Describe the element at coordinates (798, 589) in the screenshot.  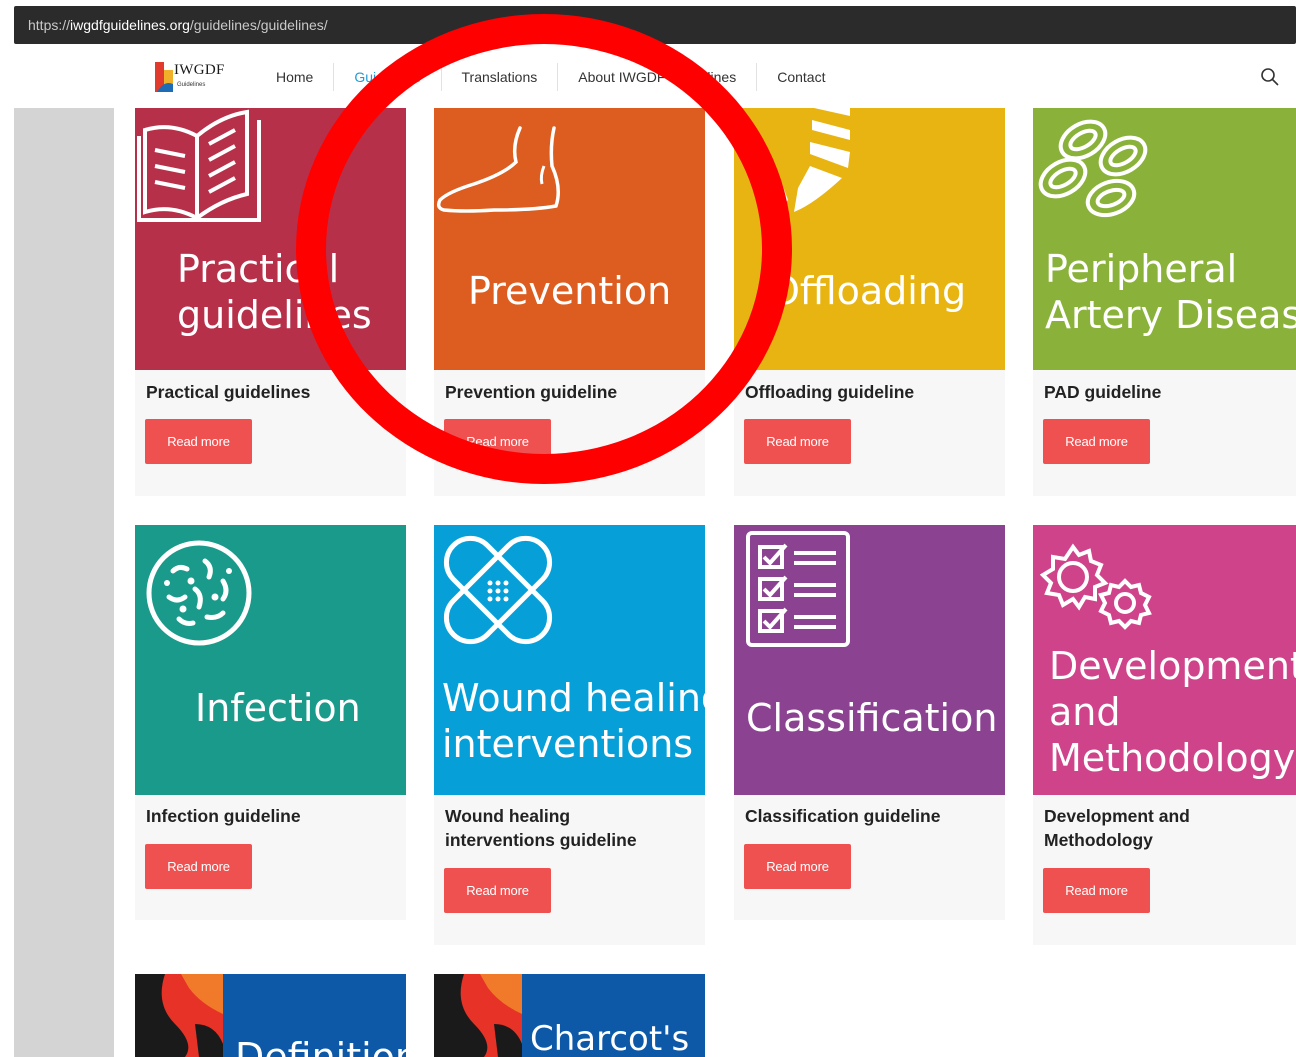
I see `checklist-icon` at that location.